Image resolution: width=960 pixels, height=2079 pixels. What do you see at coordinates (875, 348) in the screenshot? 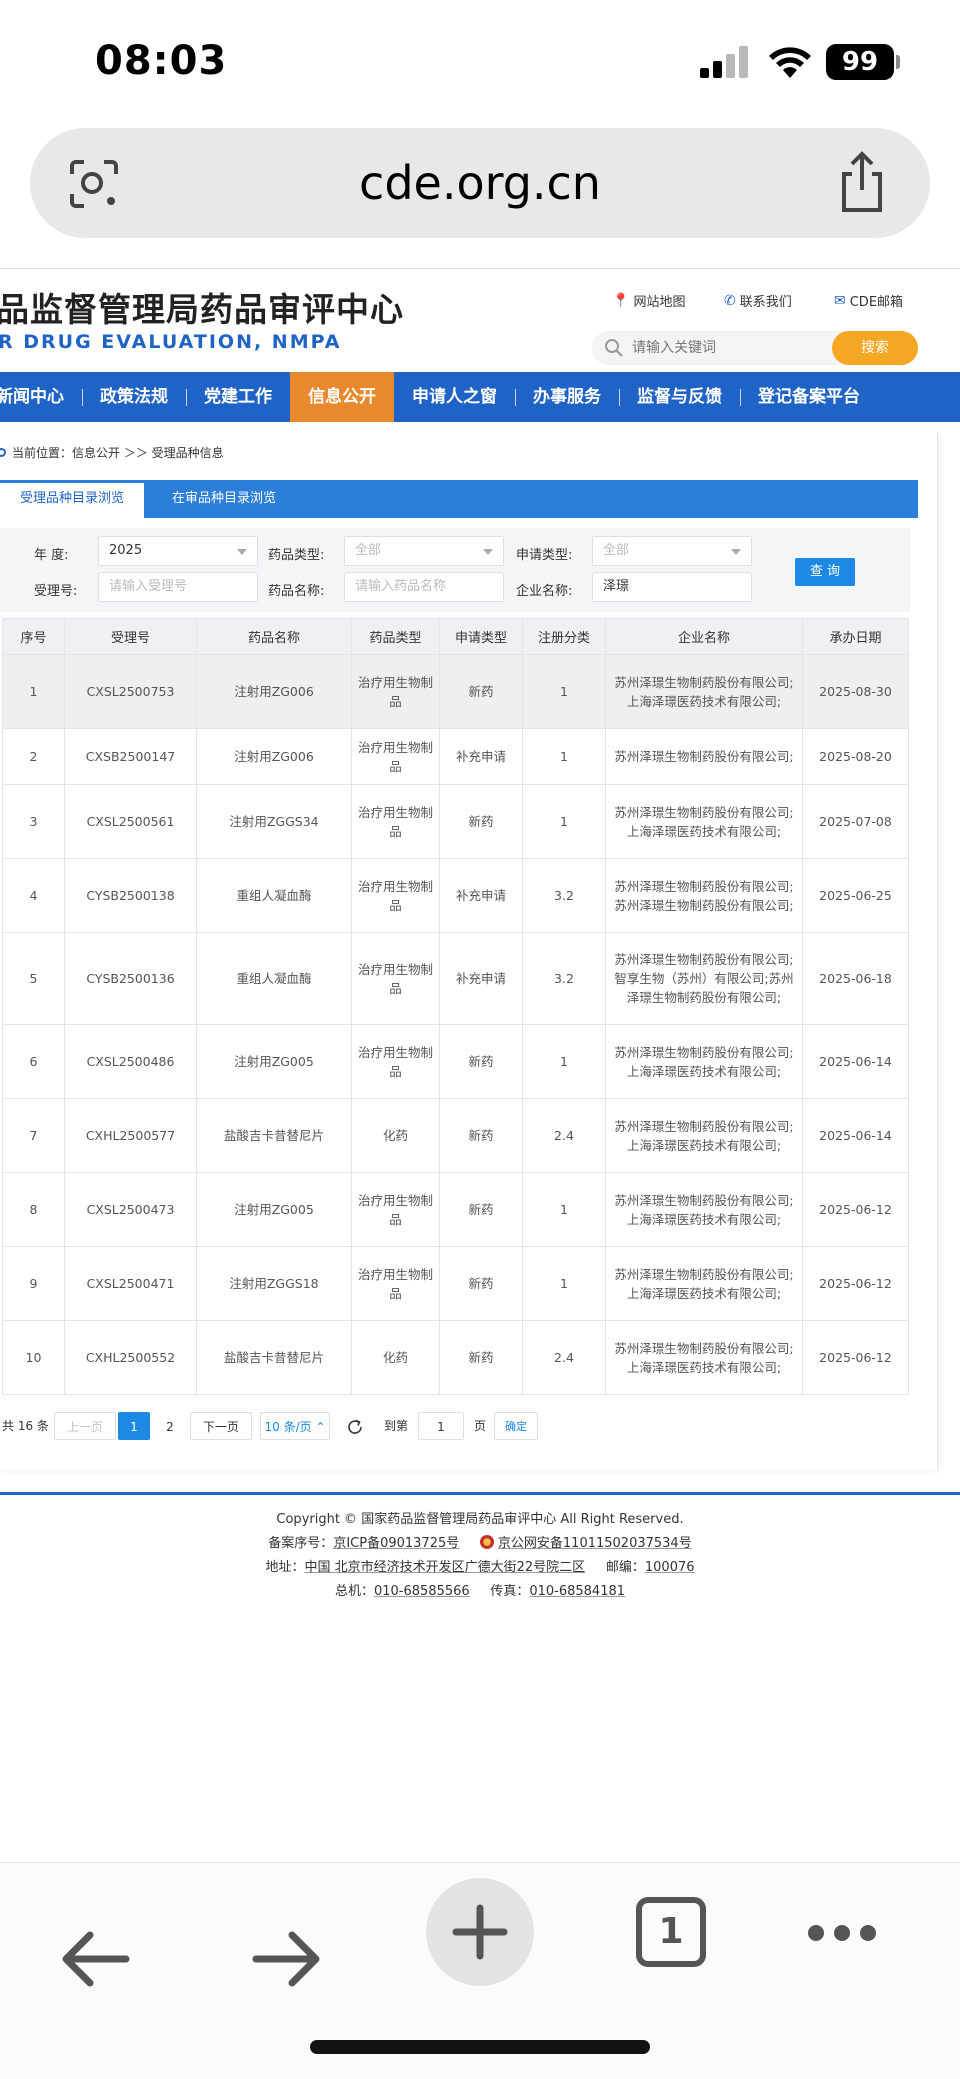
I see `search-button: 搜索` at bounding box center [875, 348].